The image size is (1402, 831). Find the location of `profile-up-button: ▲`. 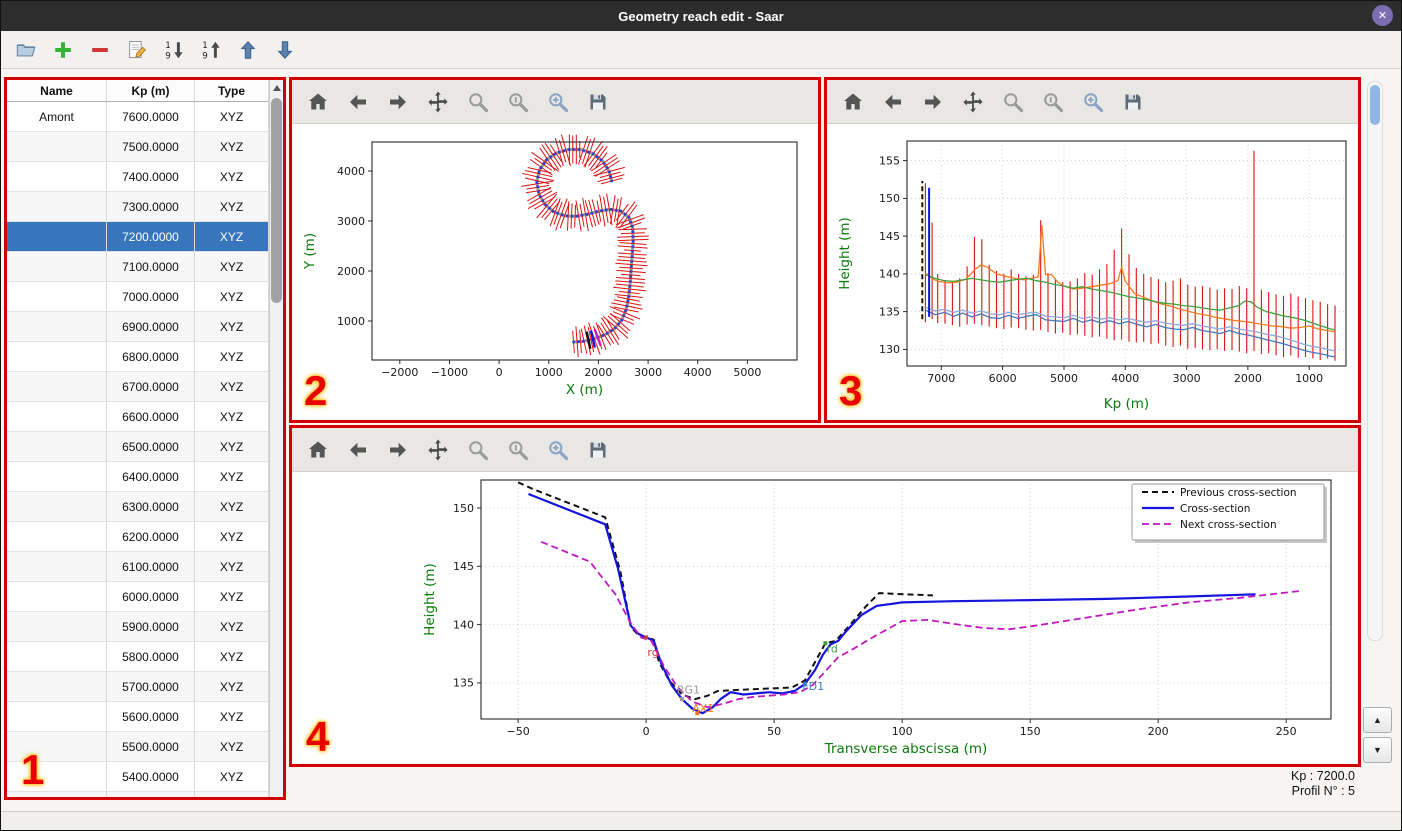

profile-up-button: ▲ is located at coordinates (1377, 720).